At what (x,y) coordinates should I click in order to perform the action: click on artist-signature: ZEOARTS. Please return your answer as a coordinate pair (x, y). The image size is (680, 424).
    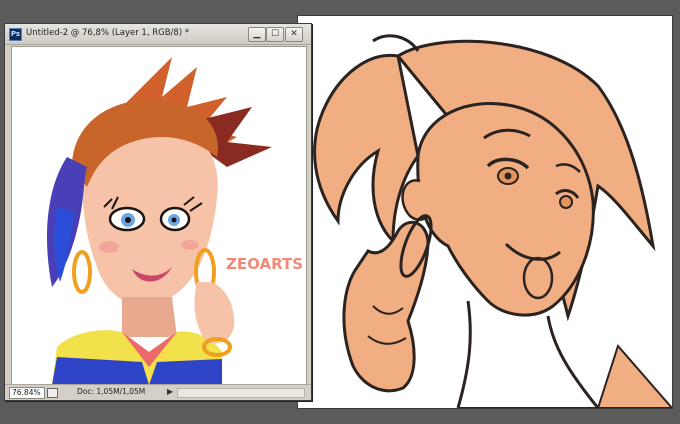
    Looking at the image, I should click on (264, 264).